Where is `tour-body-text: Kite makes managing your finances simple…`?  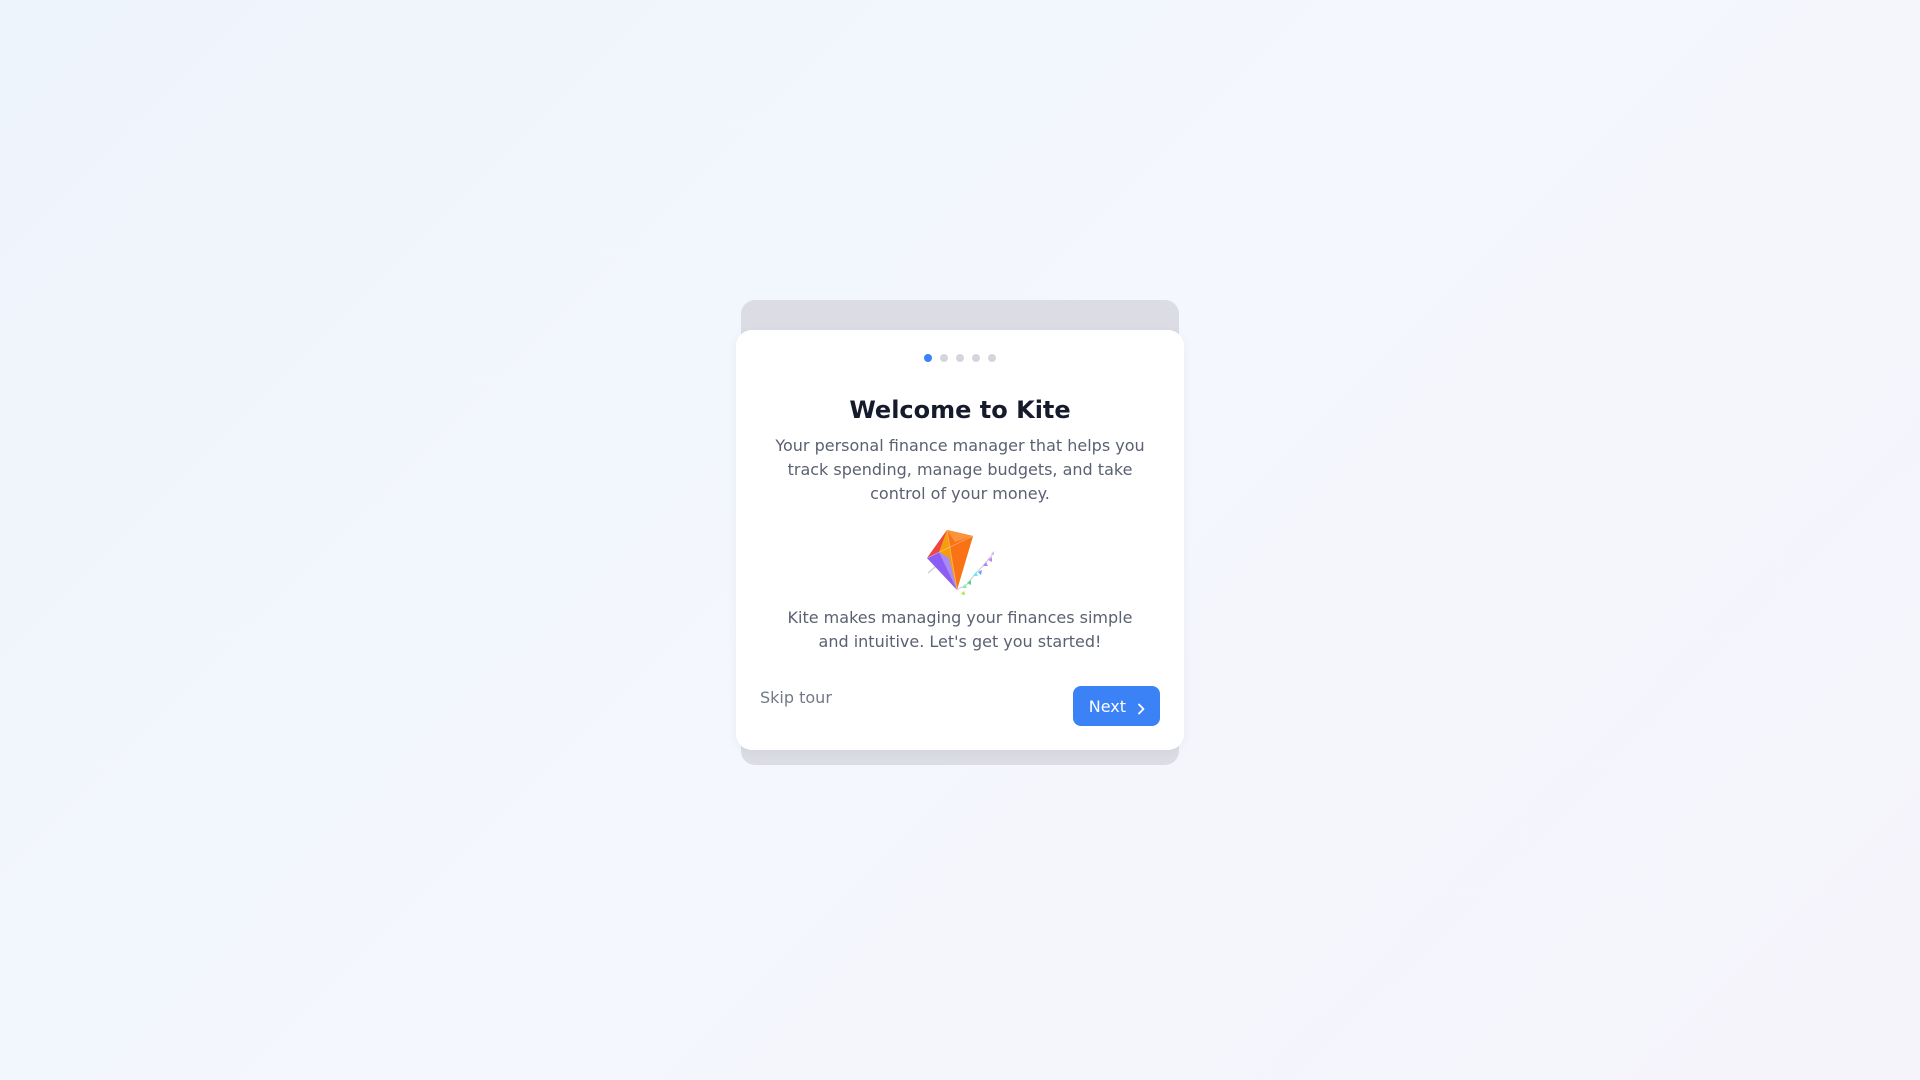 tour-body-text: Kite makes managing your finances simple… is located at coordinates (960, 629).